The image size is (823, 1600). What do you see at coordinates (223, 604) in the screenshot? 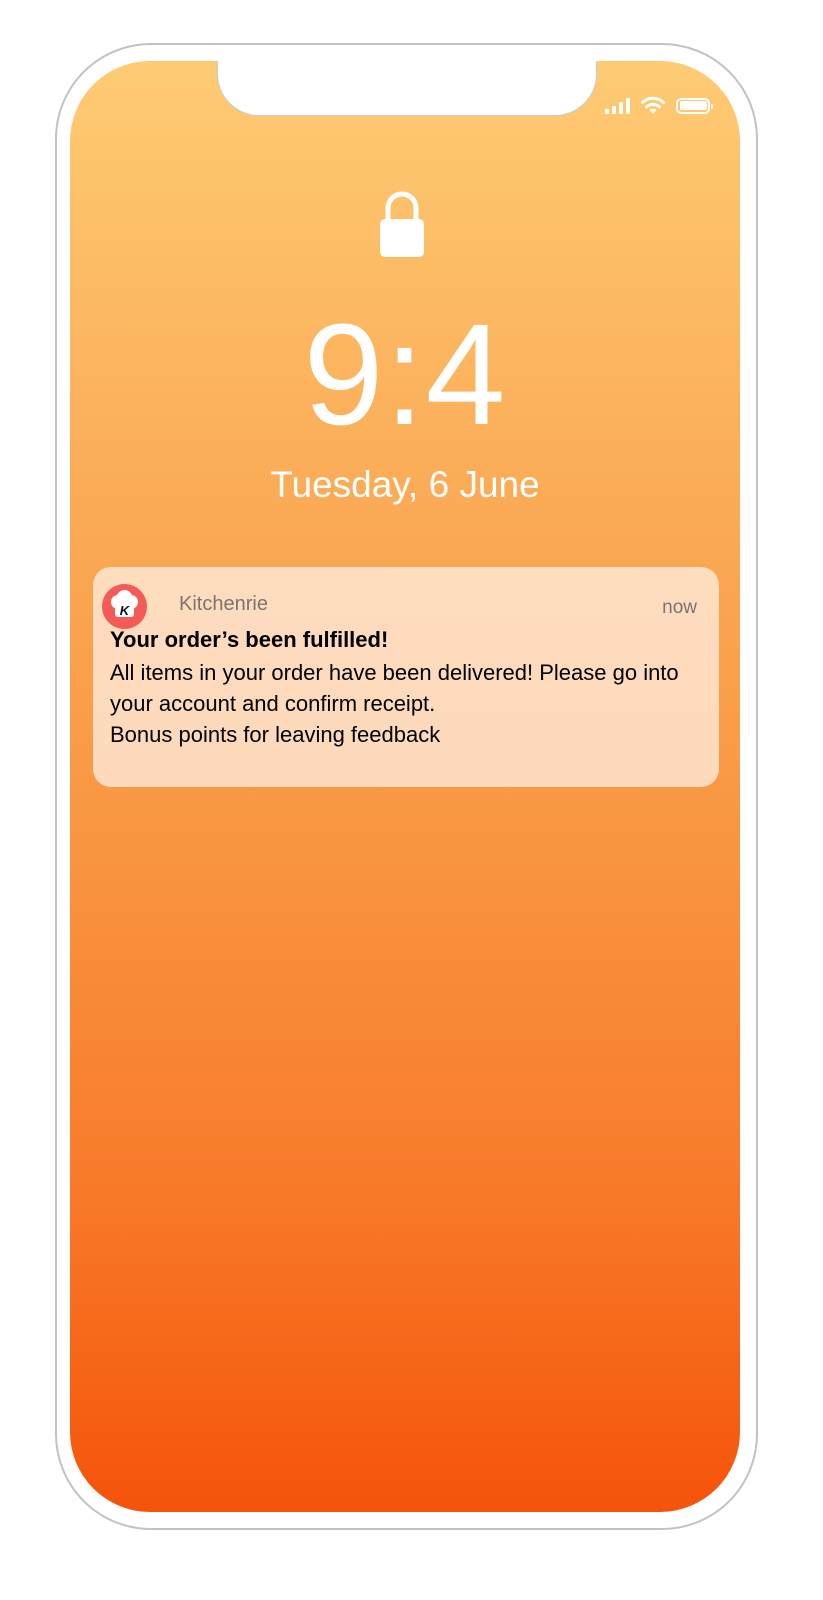
I see `notification-app-name: Kitchenrie` at bounding box center [223, 604].